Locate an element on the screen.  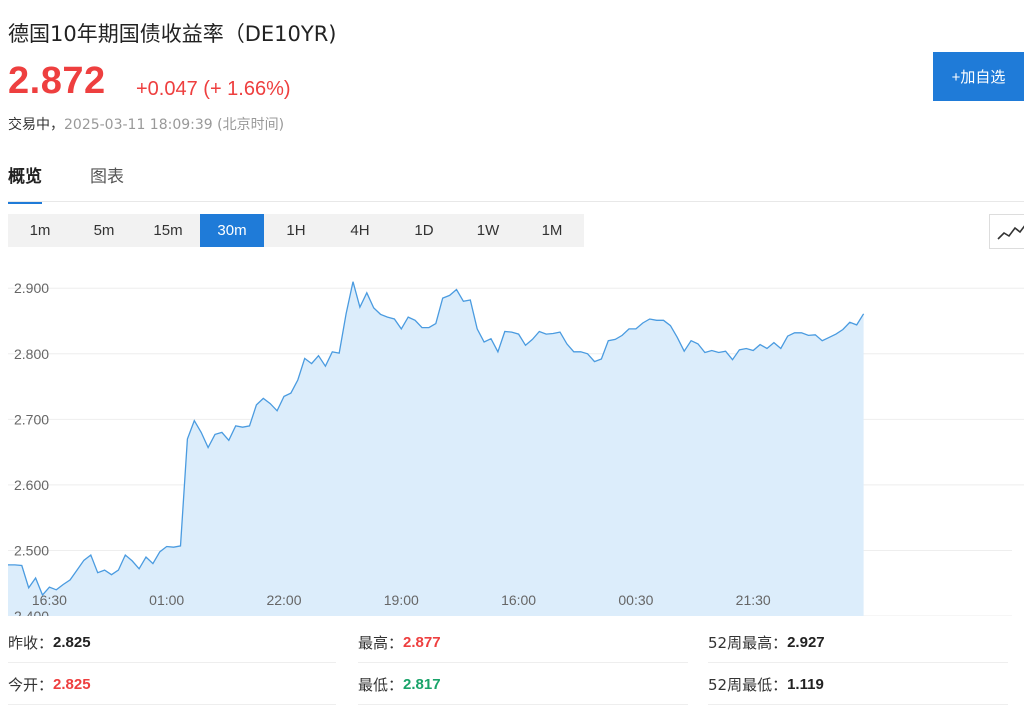
y-tick-label: 2.800 is located at coordinates (31, 354).